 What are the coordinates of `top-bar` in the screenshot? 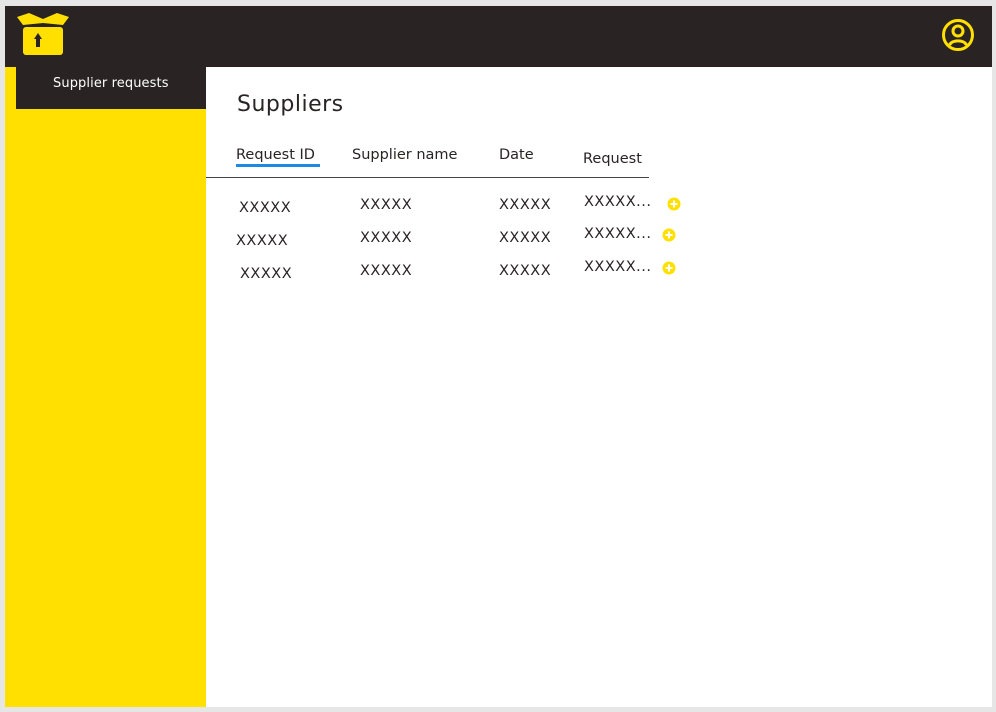 It's located at (498, 36).